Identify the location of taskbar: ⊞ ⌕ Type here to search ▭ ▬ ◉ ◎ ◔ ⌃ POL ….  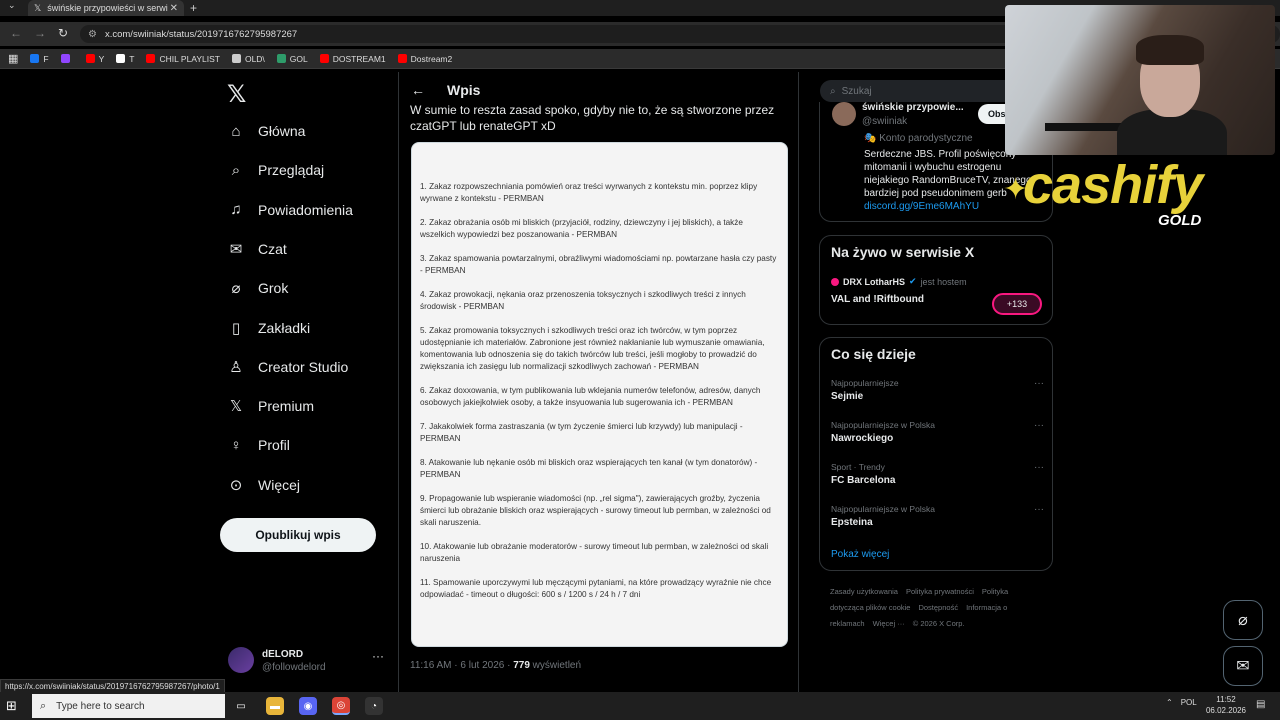
(640, 706).